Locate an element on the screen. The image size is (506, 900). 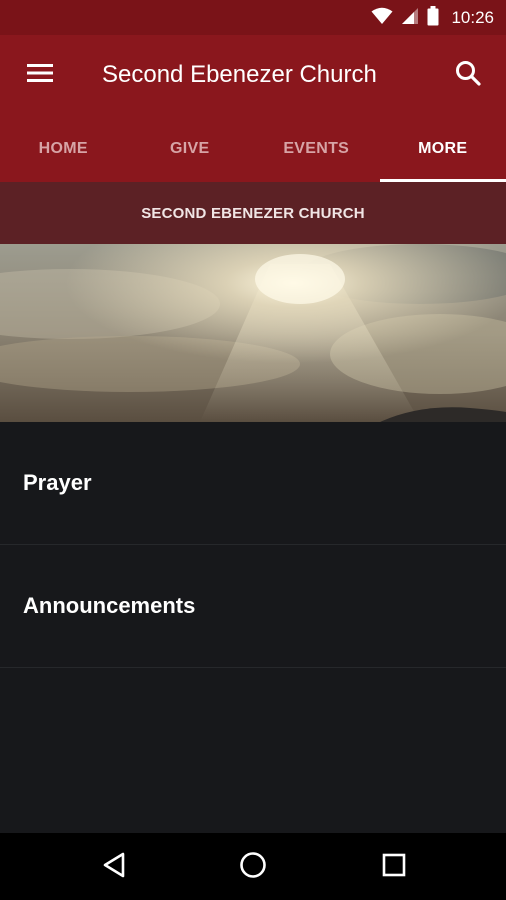
tab-label: MORE is located at coordinates (443, 148).